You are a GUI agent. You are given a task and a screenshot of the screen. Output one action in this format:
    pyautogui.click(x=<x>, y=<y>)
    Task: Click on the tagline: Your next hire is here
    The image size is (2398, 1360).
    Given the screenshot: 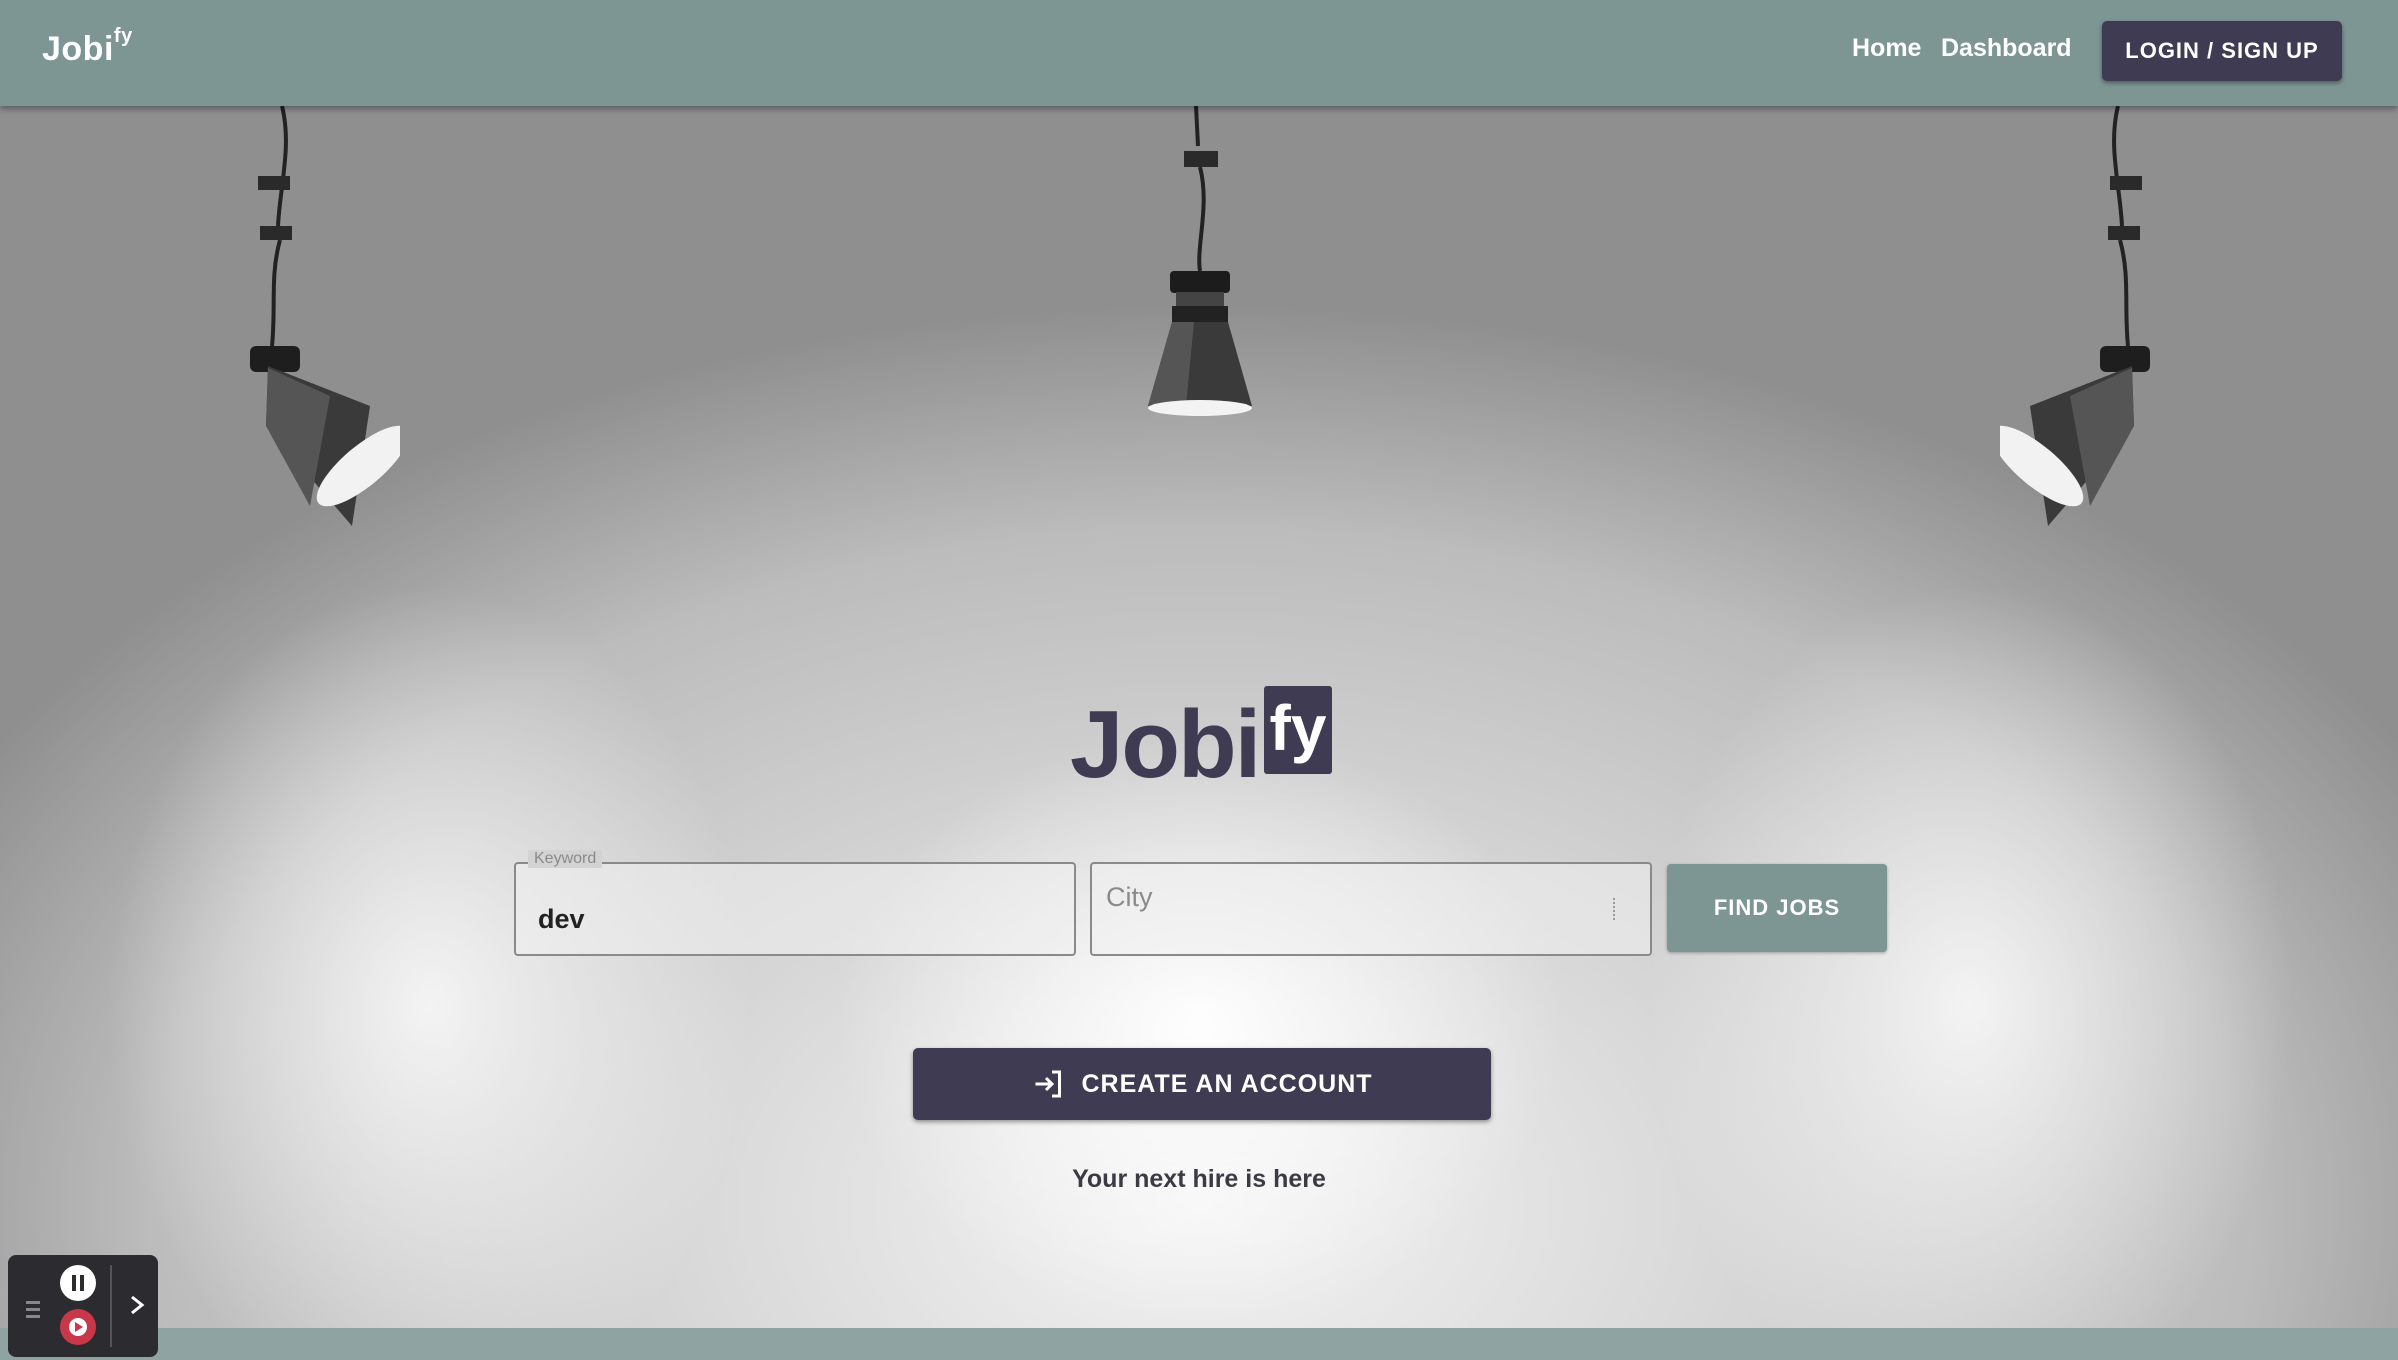 What is the action you would take?
    pyautogui.click(x=1199, y=1179)
    